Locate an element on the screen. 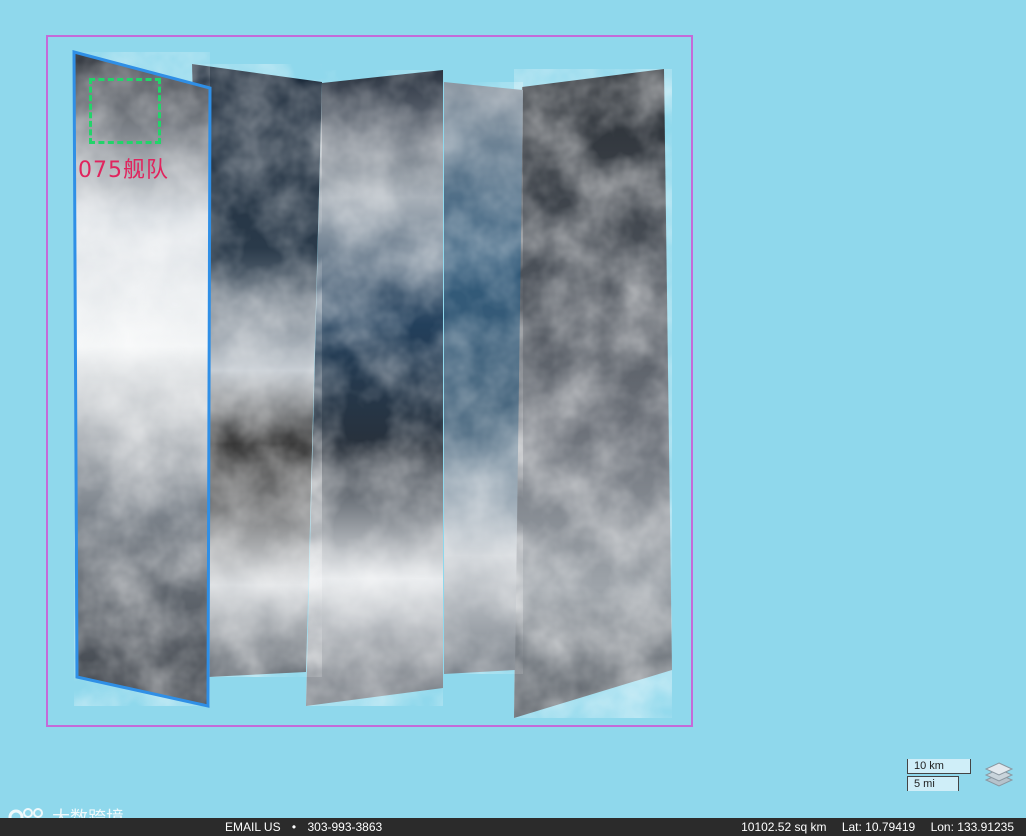  longitude-readout: Lon: 133.91235 is located at coordinates (972, 827).